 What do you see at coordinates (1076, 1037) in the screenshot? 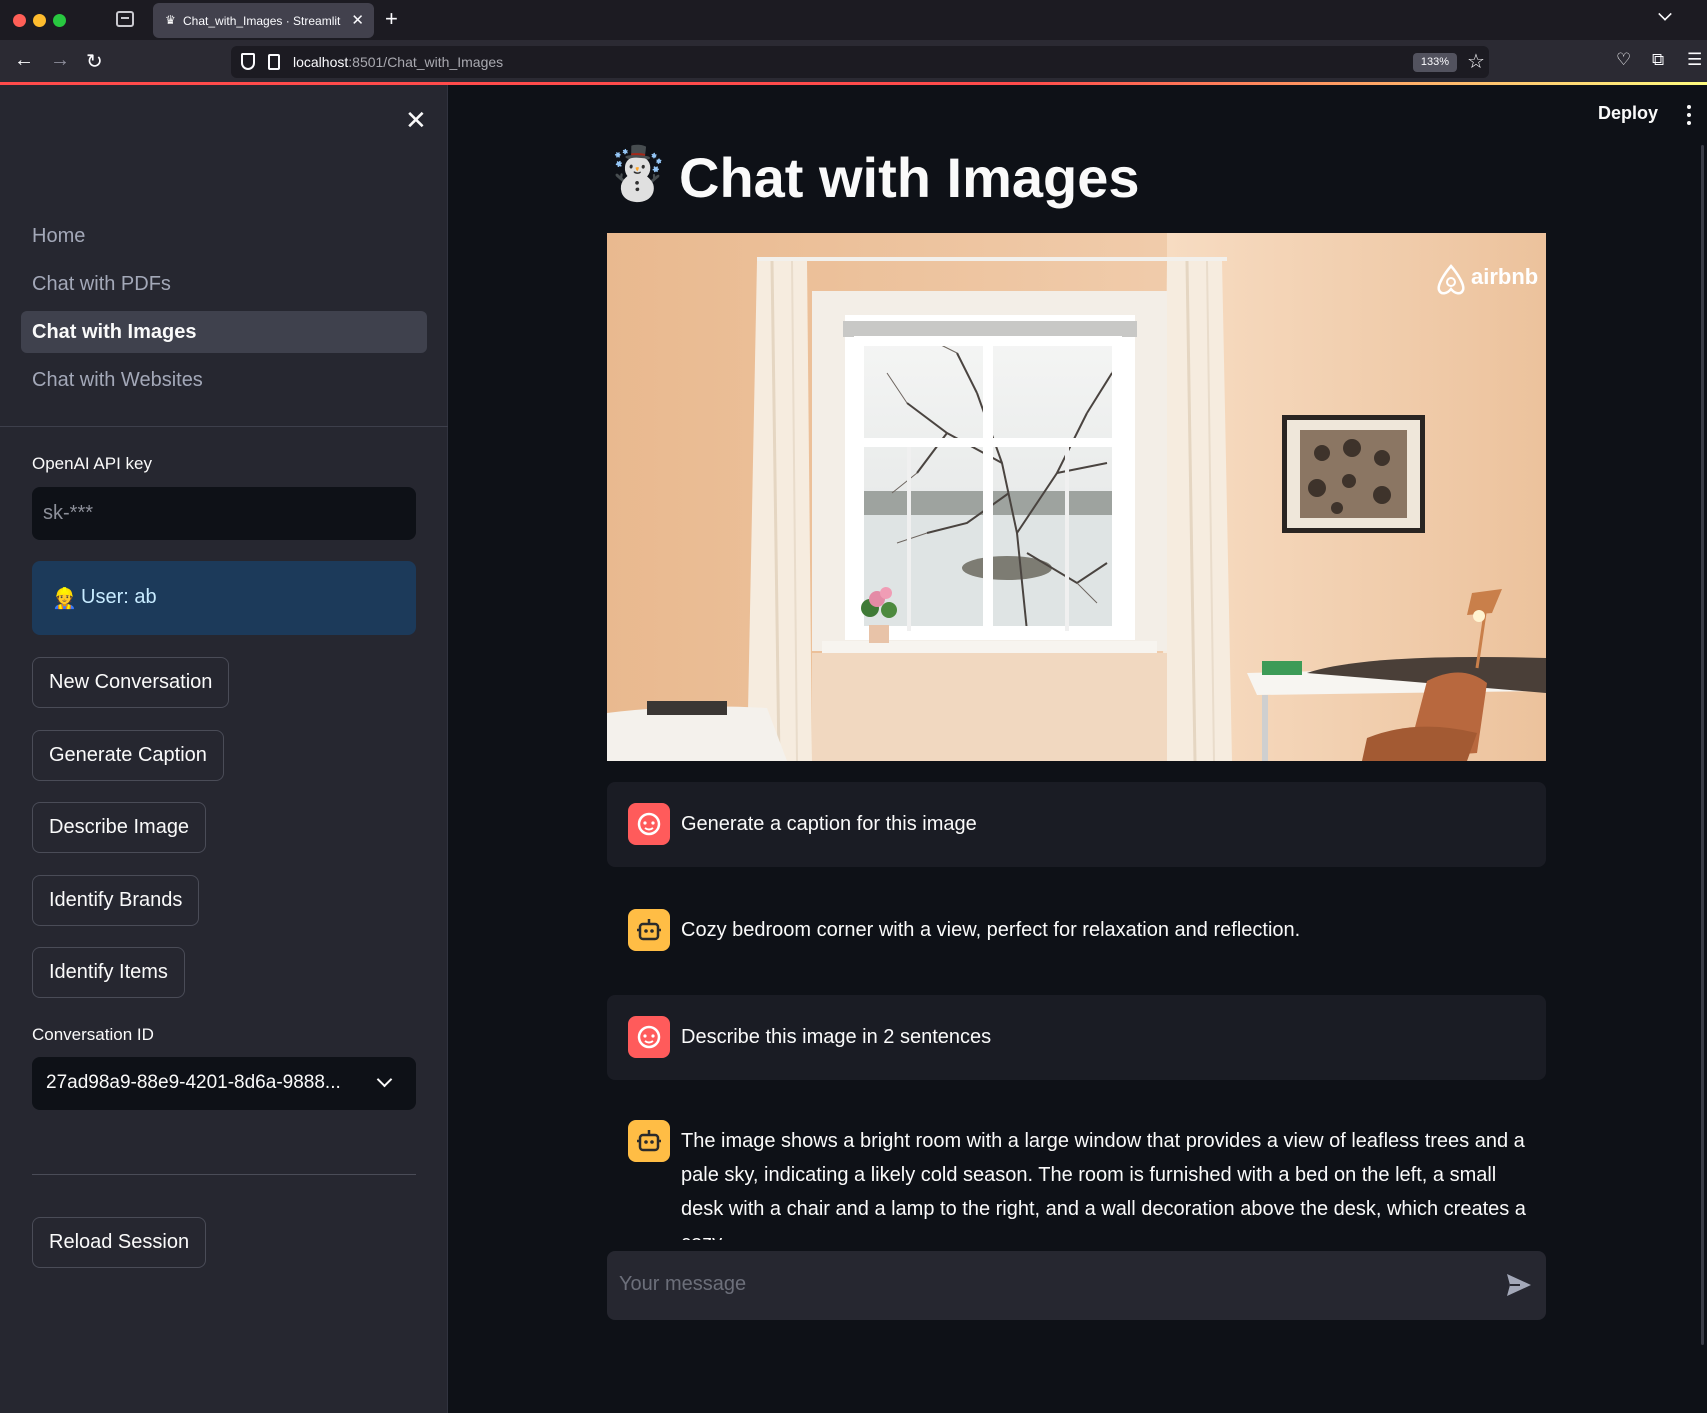
I see `chat-message-user: Describe this image in 2 sentences` at bounding box center [1076, 1037].